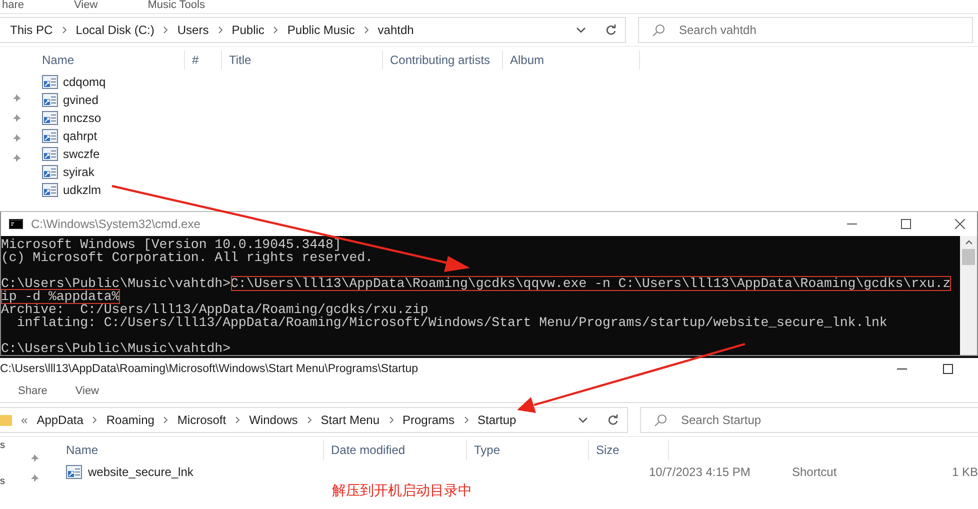  Describe the element at coordinates (395, 450) in the screenshot. I see `column-header: Date modified` at that location.